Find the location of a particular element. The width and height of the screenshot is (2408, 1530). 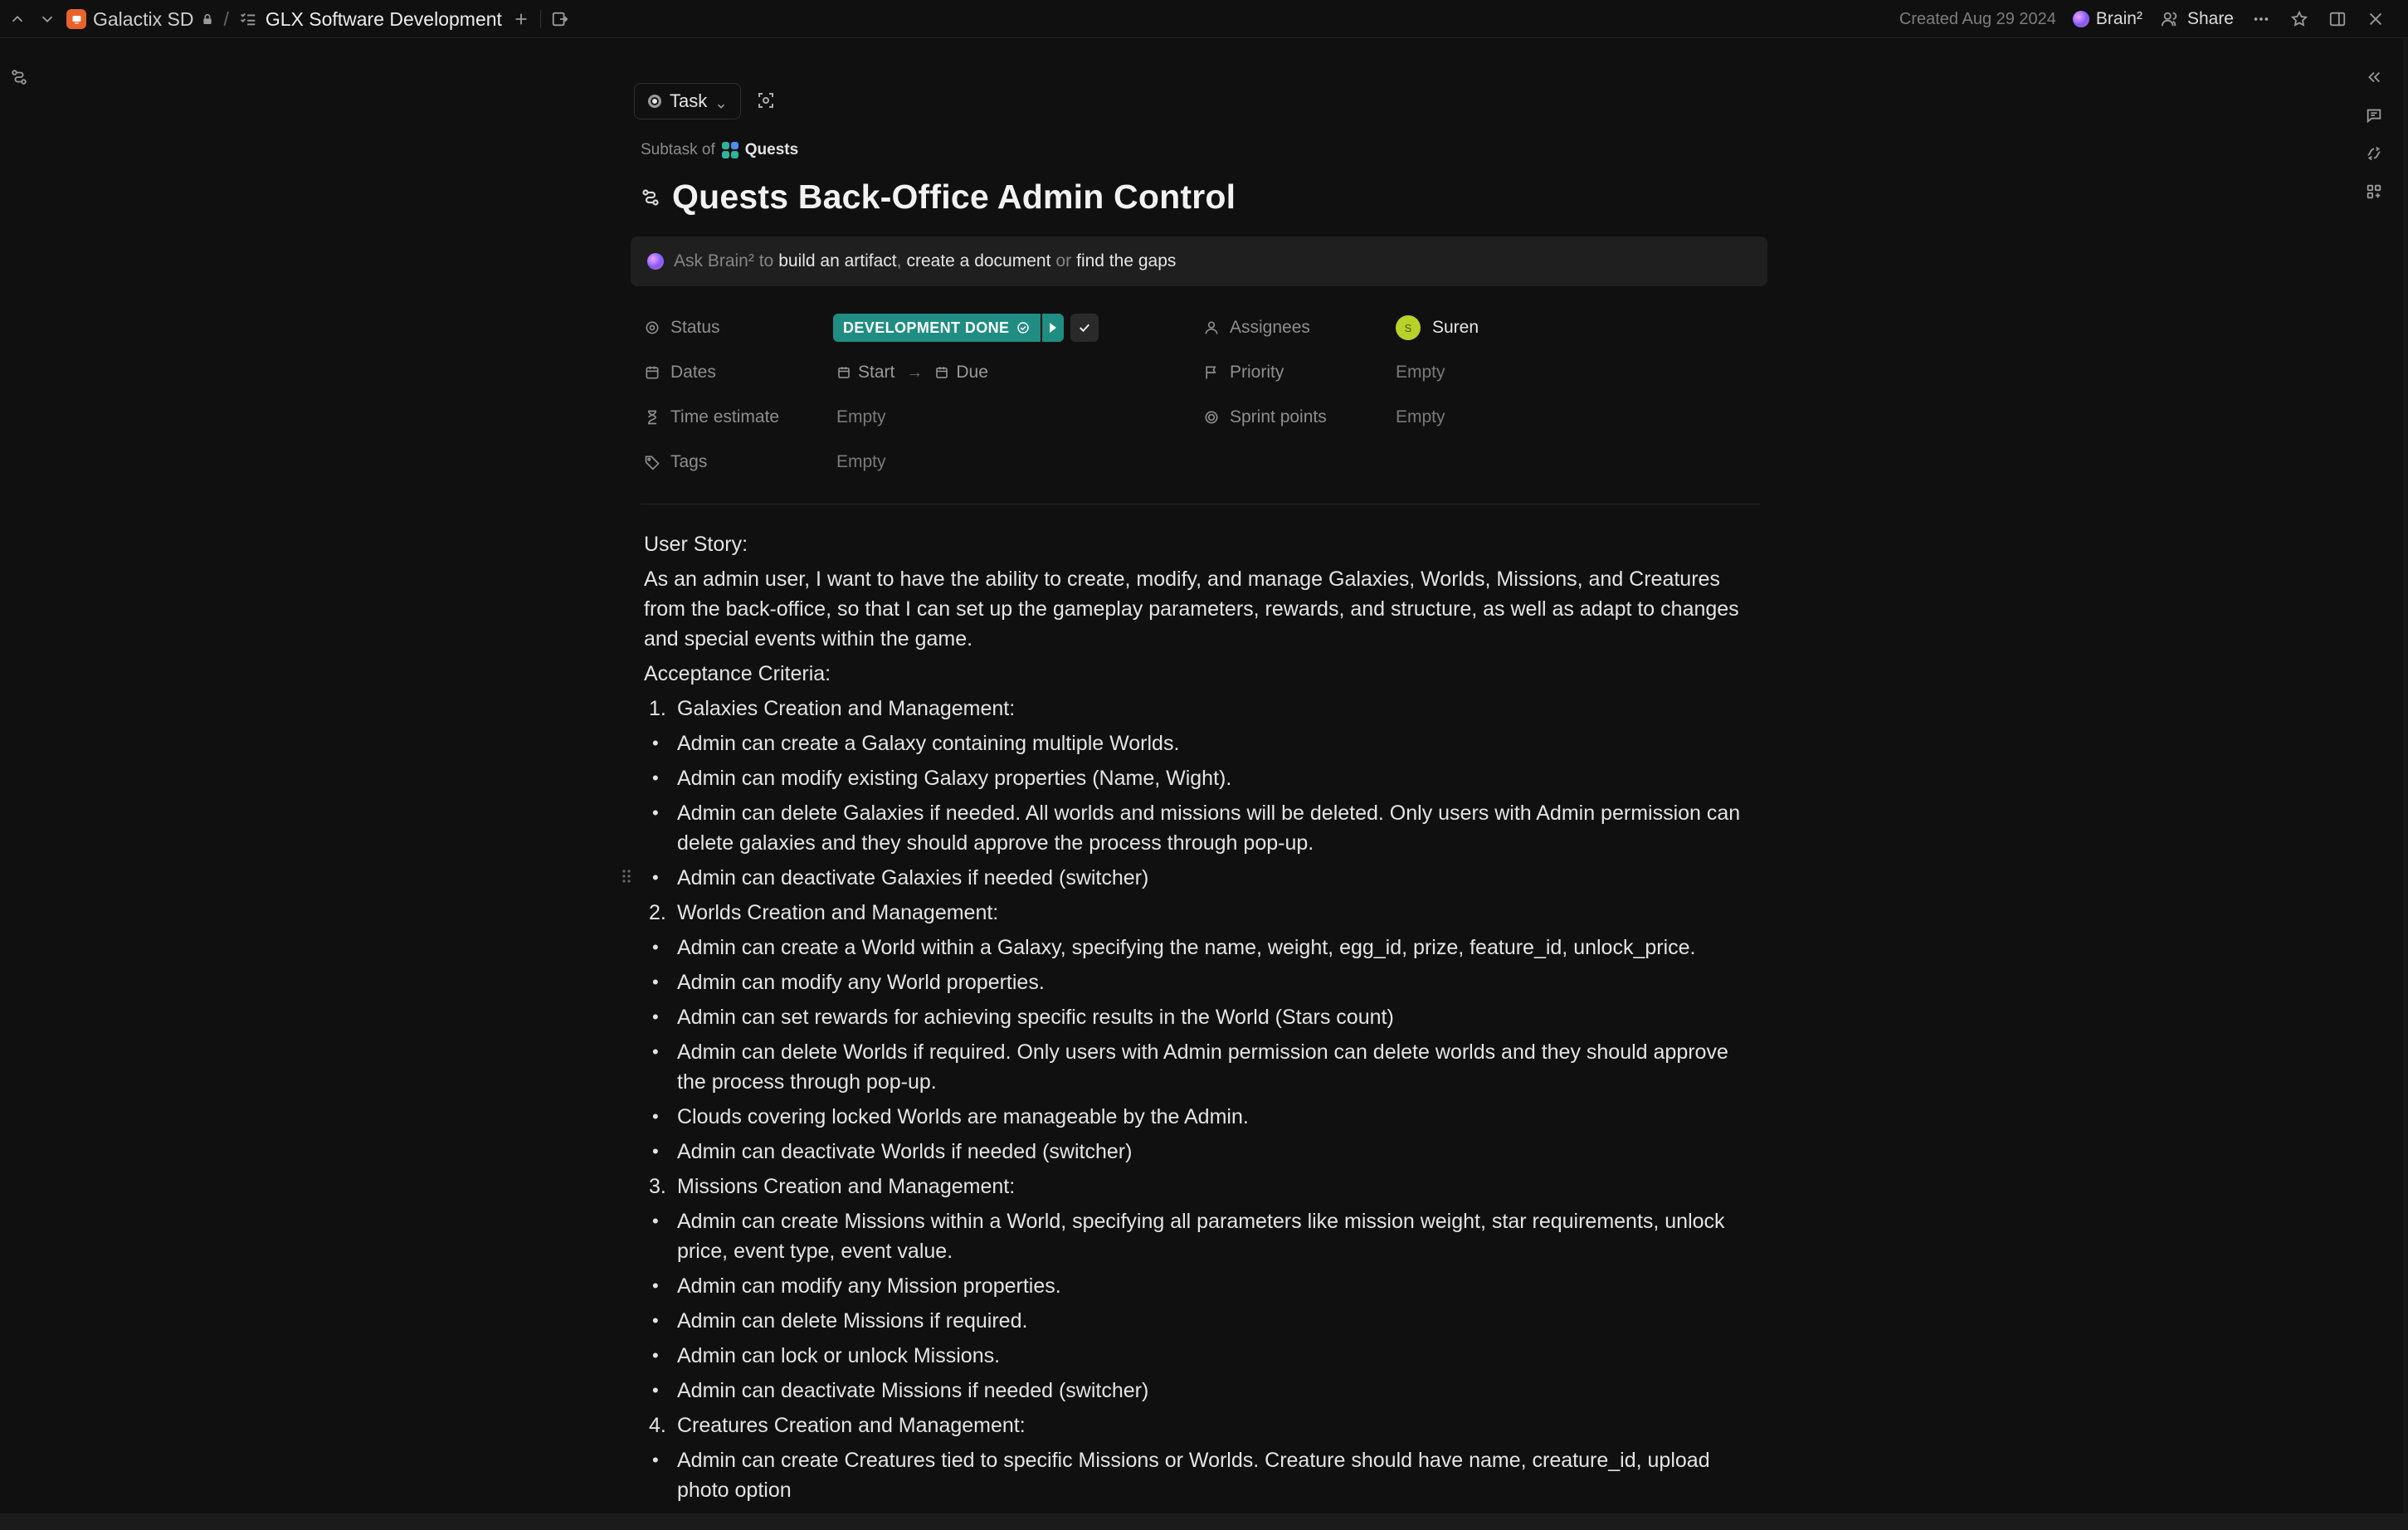

dates-field: Dates Start → Due is located at coordinates (816, 372).